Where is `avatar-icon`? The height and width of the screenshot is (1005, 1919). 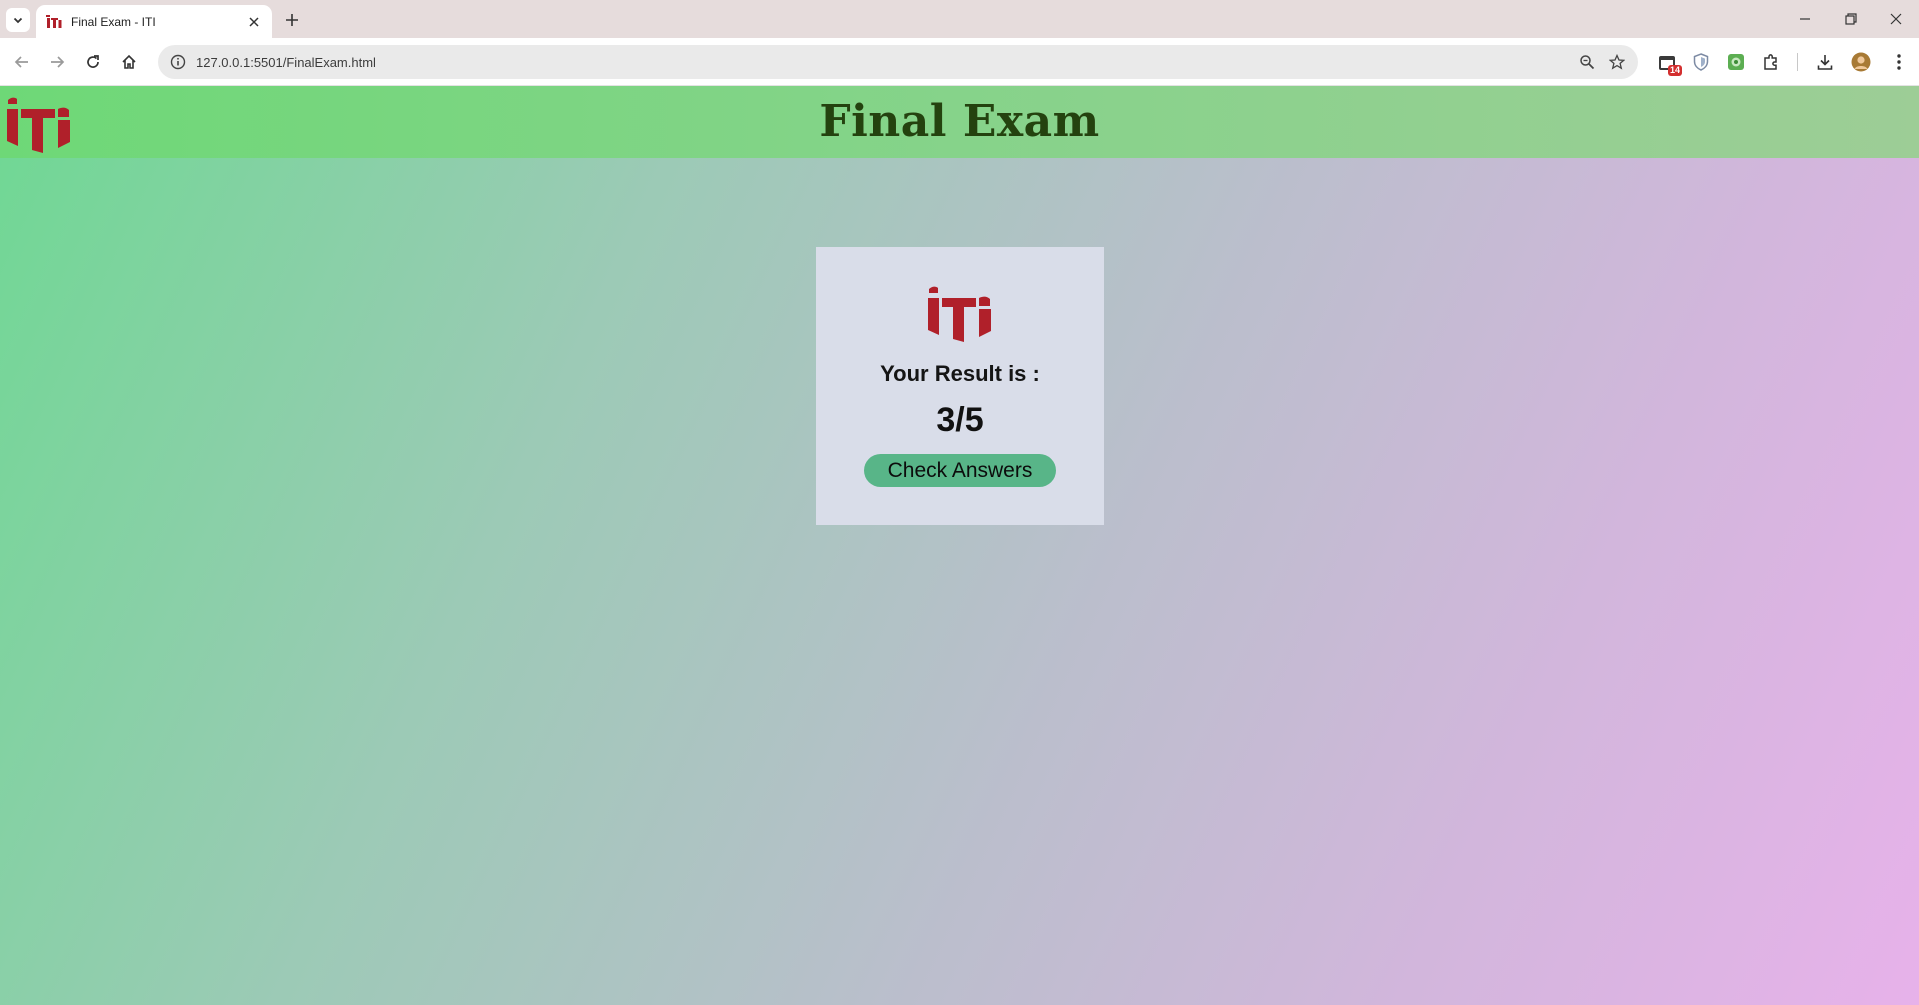 avatar-icon is located at coordinates (1861, 62).